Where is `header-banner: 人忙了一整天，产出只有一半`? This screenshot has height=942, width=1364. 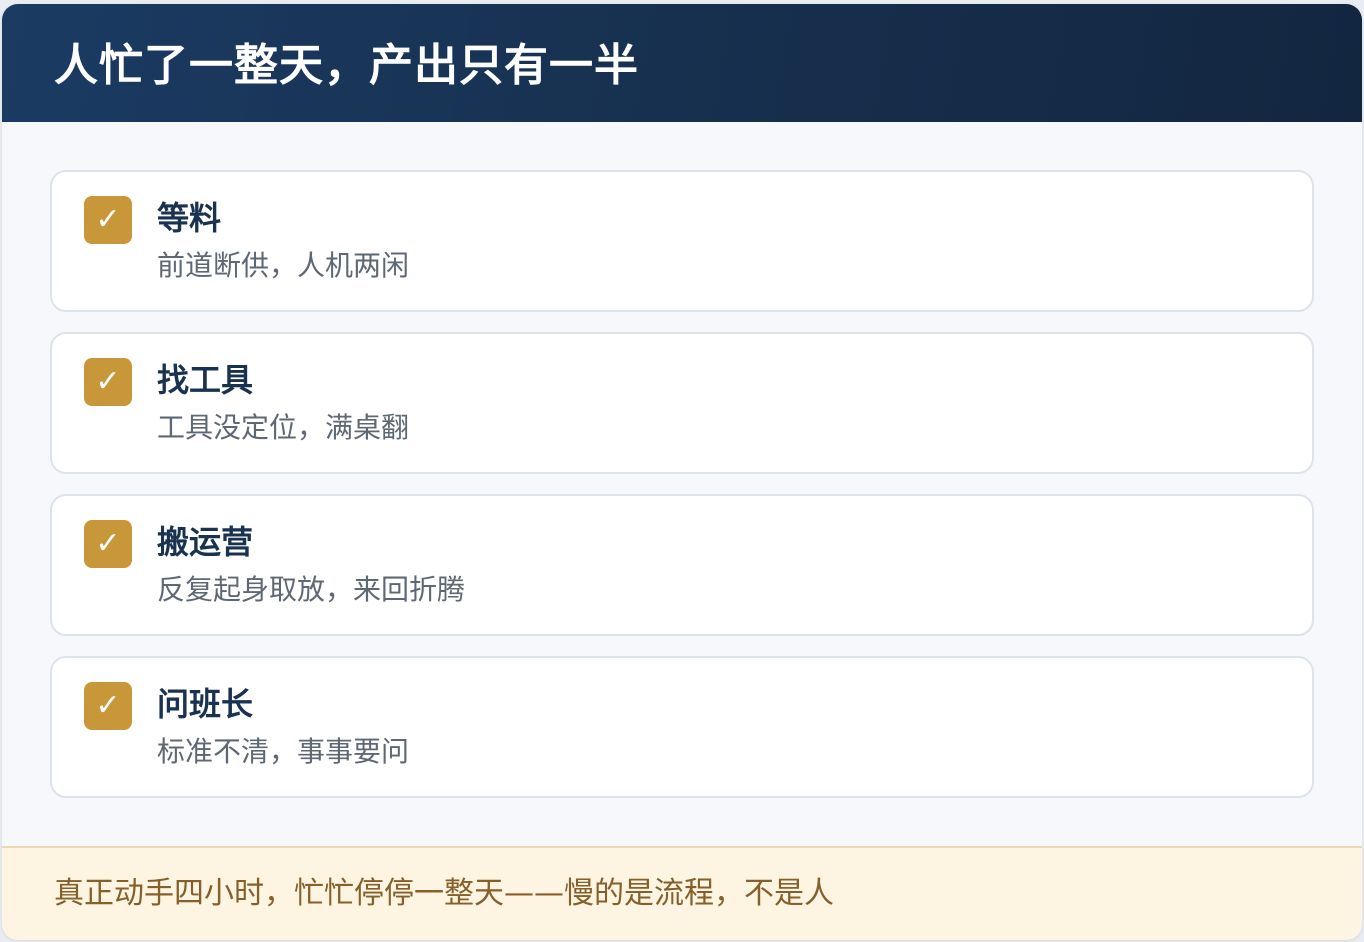
header-banner: 人忙了一整天，产出只有一半 is located at coordinates (682, 63).